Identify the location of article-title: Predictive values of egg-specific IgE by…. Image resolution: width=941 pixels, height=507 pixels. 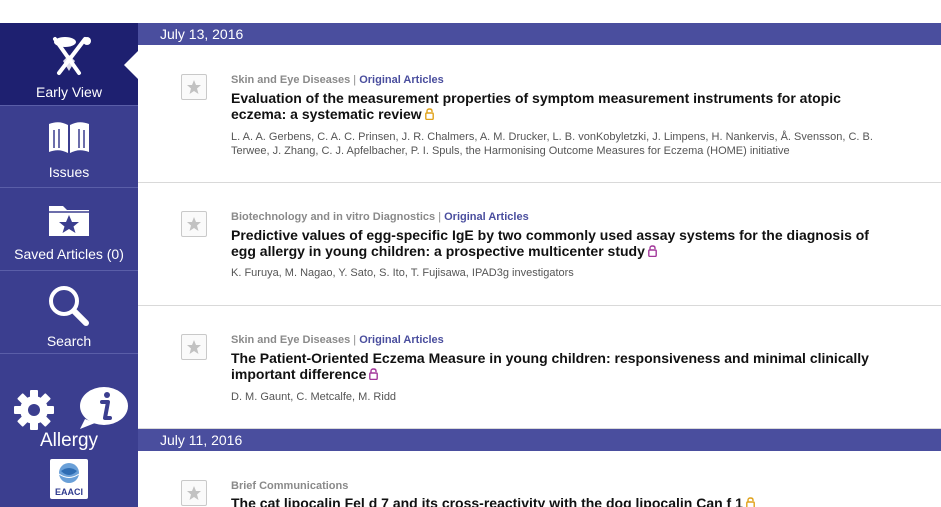
(561, 243).